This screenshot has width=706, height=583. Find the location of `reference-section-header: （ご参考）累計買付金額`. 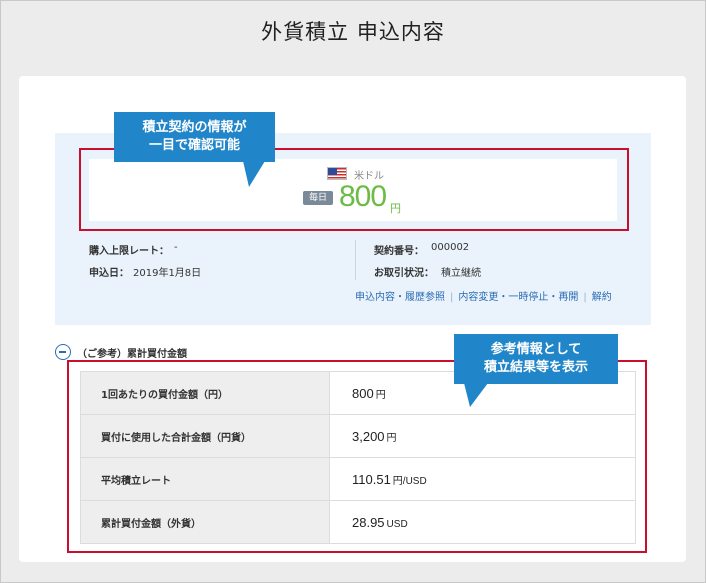

reference-section-header: （ご参考）累計買付金額 is located at coordinates (121, 352).